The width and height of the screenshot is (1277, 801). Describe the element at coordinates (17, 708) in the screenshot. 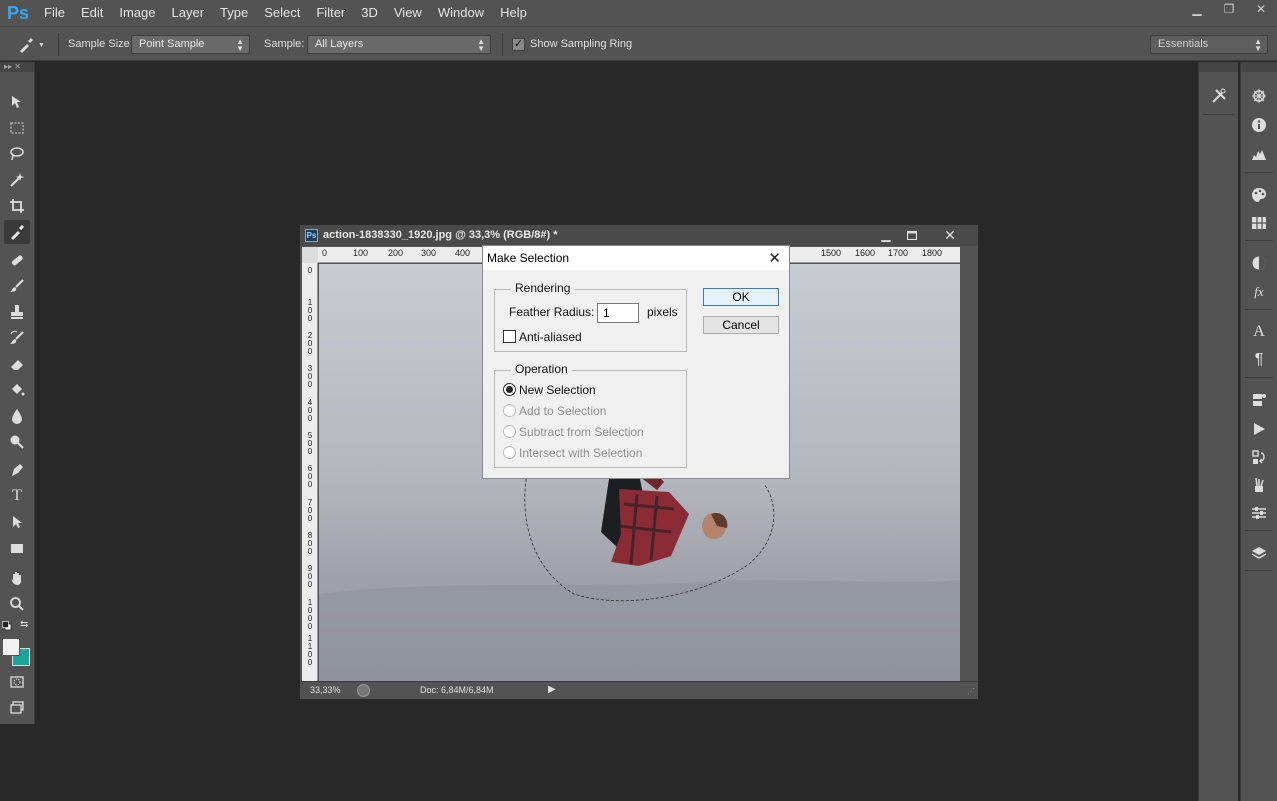

I see `screen-mode-icon` at that location.